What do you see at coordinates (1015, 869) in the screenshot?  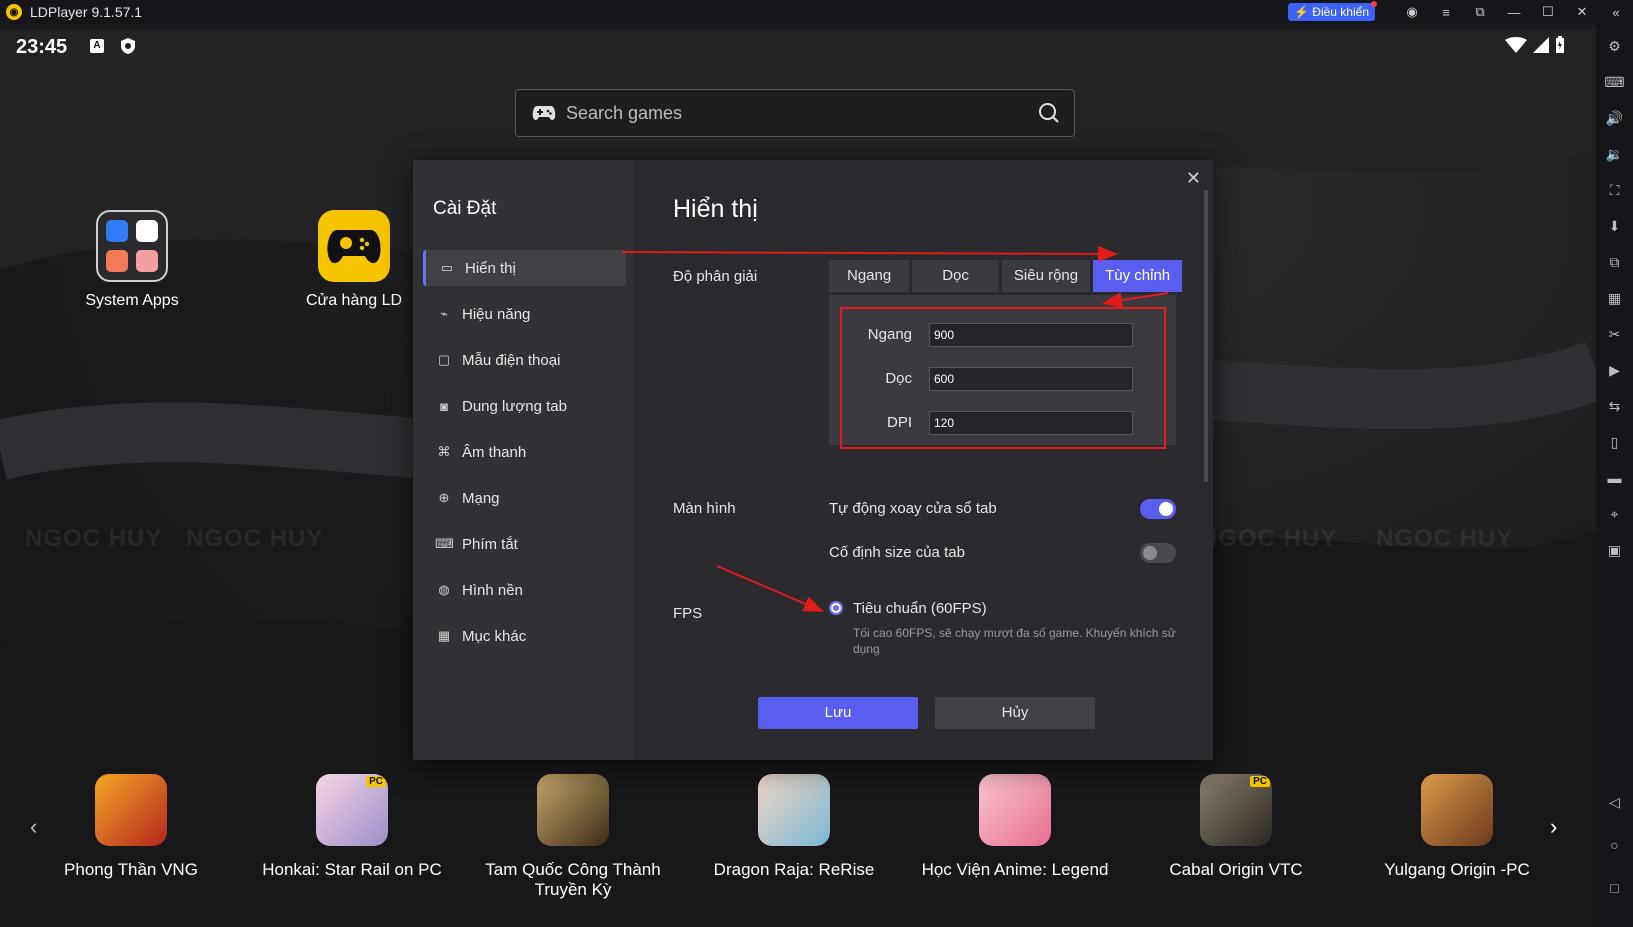 I see `game-label: Học Viện Anime: Legend` at bounding box center [1015, 869].